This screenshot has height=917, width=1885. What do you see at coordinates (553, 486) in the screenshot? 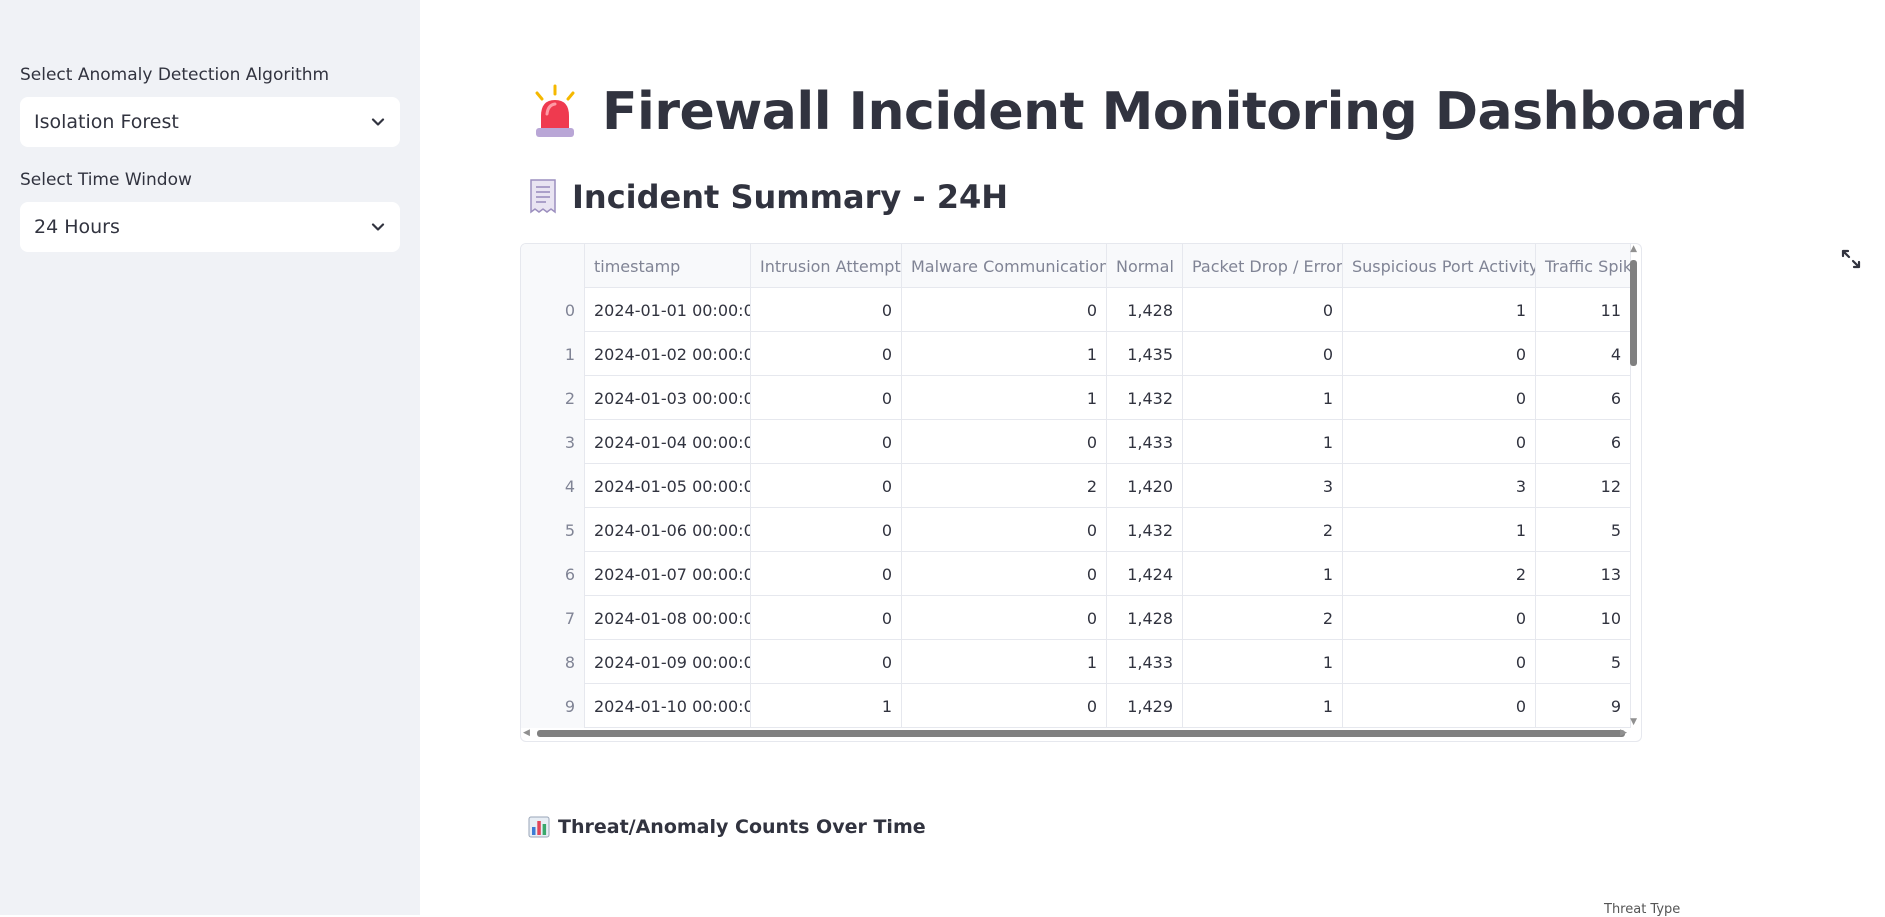
I see `row-index: 4` at bounding box center [553, 486].